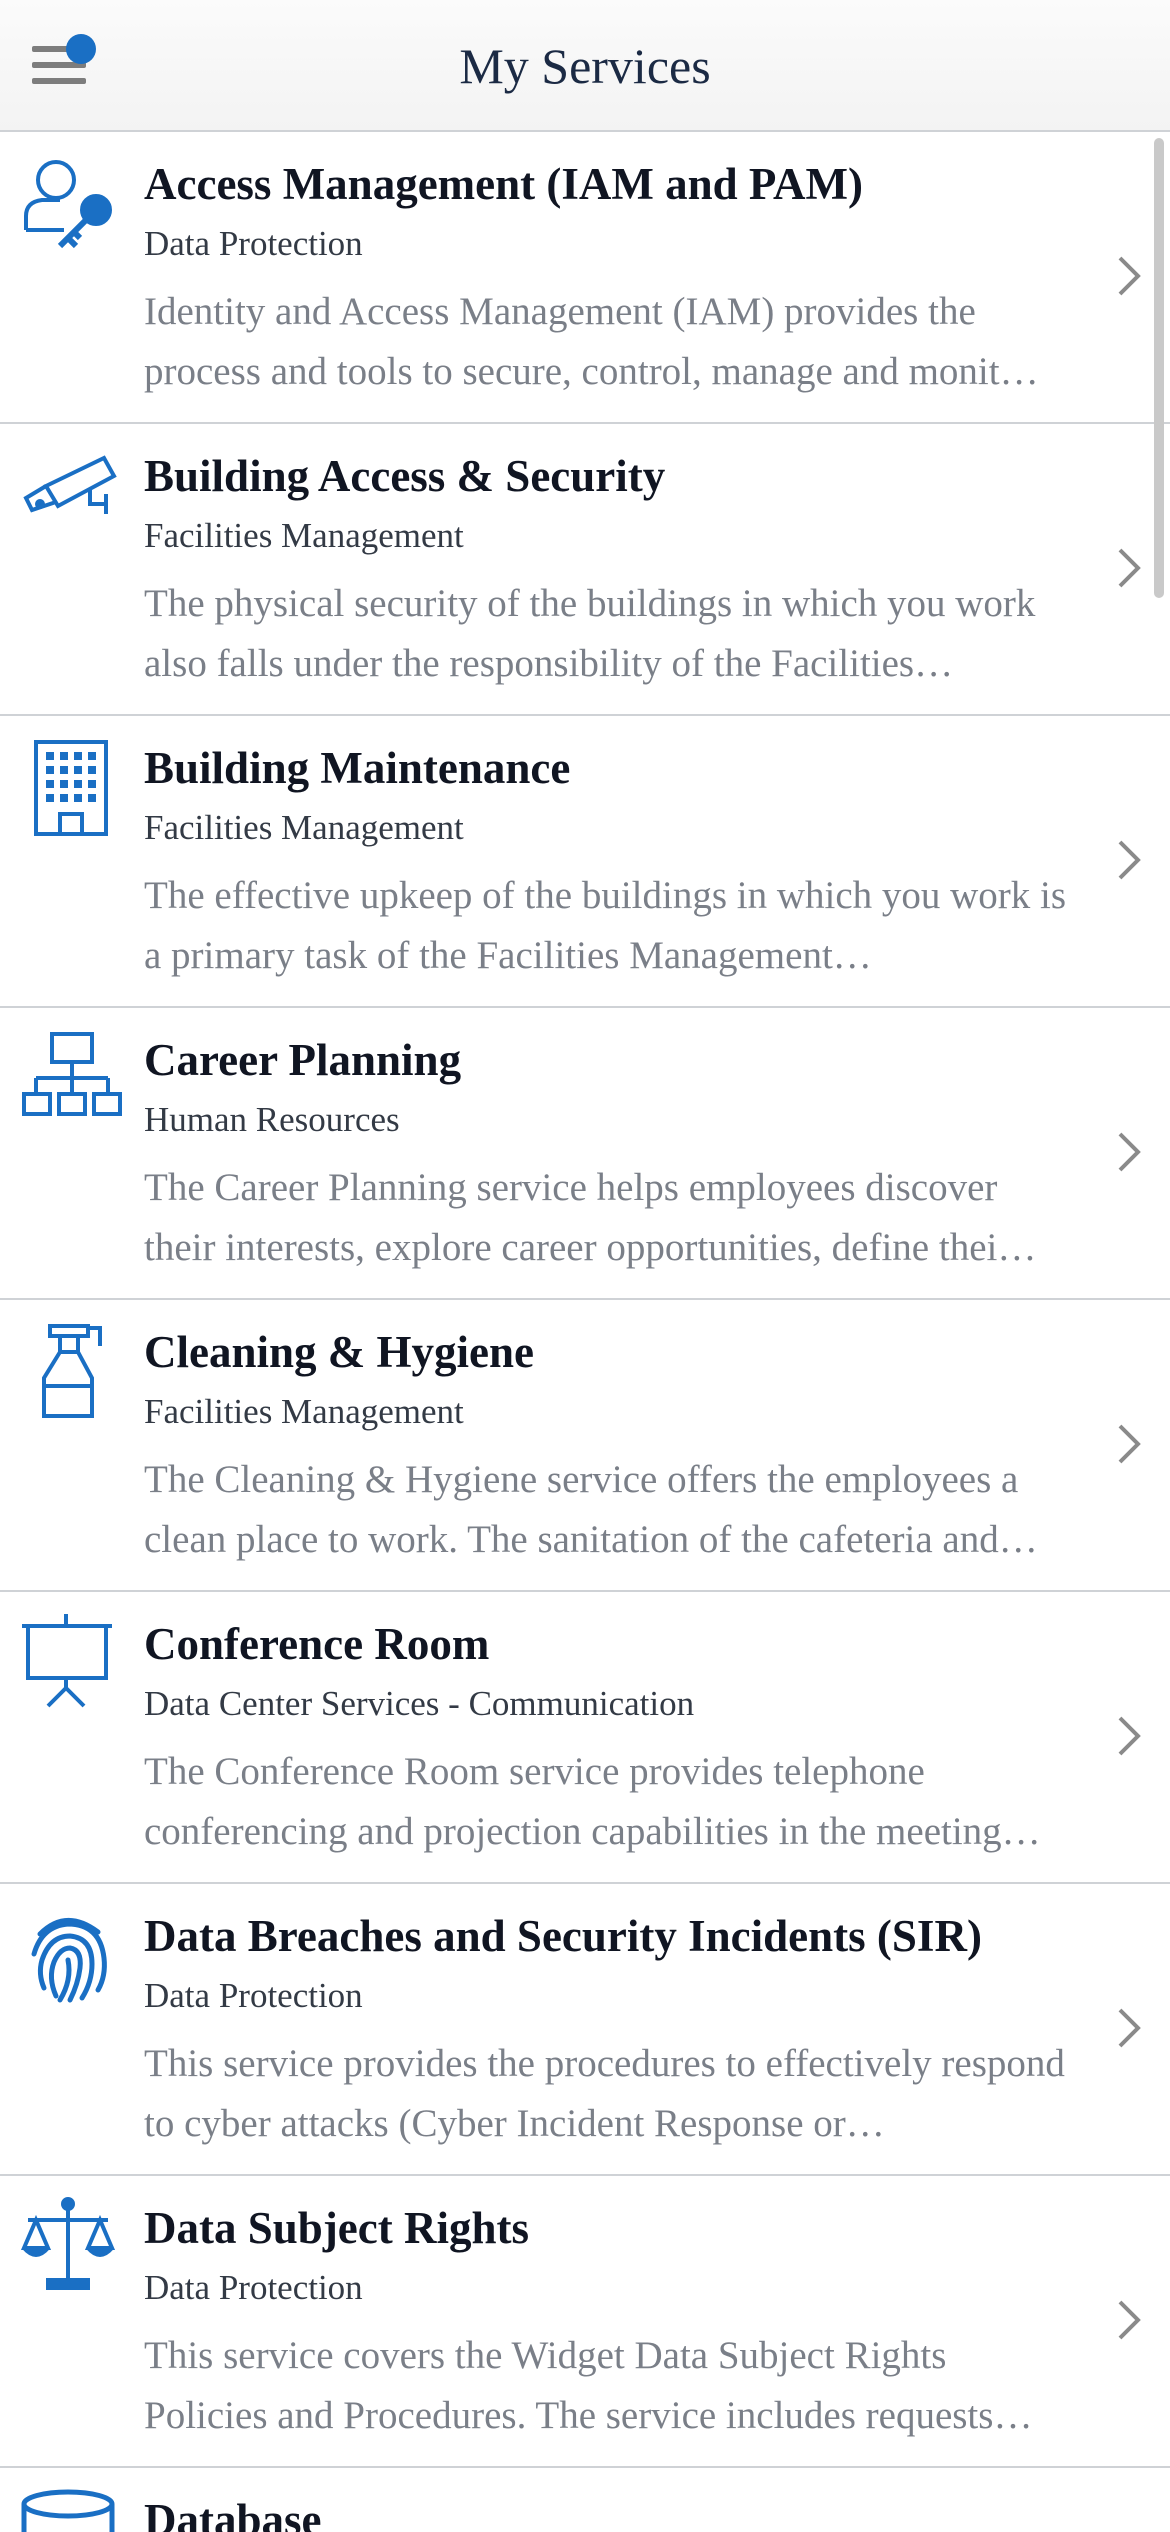  I want to click on projector-screen-icon, so click(72, 1664).